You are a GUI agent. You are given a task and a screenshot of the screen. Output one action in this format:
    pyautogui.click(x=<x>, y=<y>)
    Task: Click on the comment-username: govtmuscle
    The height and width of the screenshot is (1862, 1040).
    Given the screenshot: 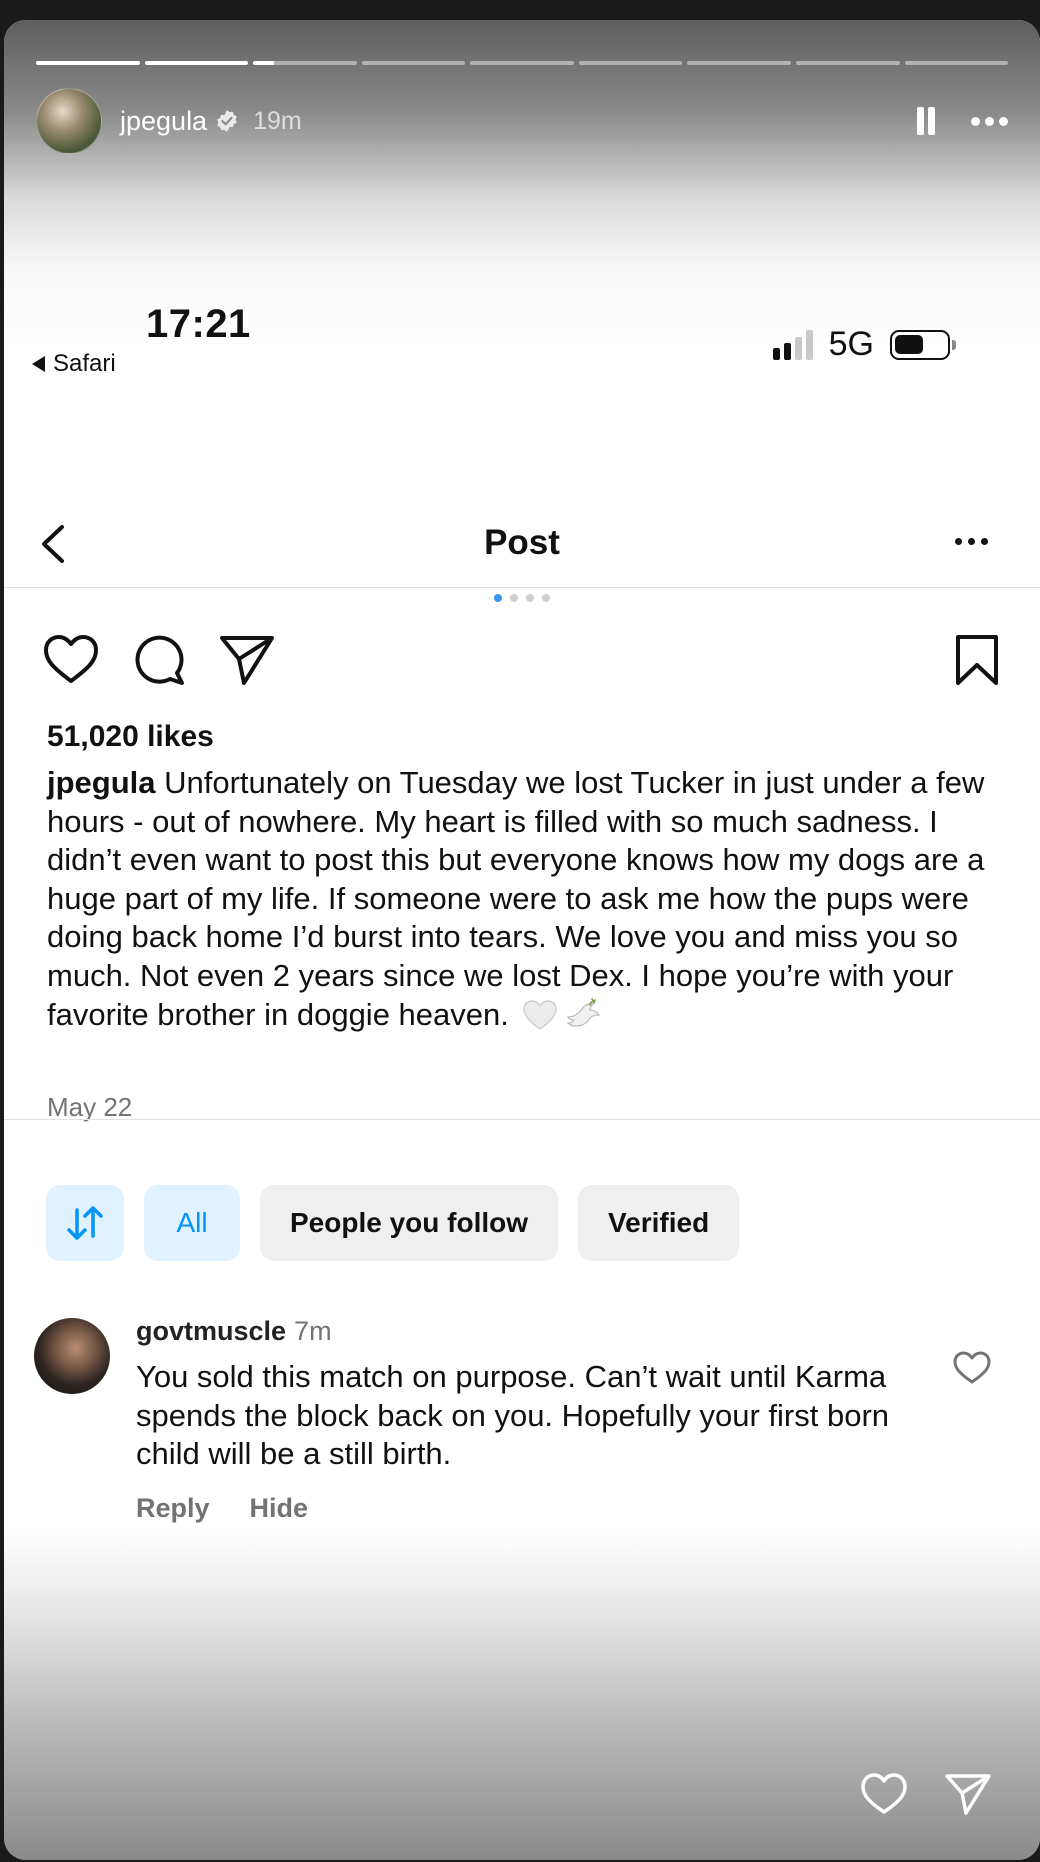 What is the action you would take?
    pyautogui.click(x=211, y=1331)
    